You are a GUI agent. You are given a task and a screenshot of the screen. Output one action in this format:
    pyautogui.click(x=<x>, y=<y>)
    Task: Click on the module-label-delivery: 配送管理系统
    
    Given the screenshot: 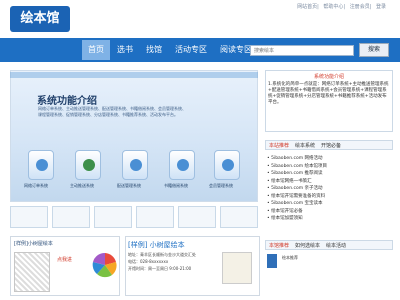 What is the action you would take?
    pyautogui.click(x=129, y=185)
    